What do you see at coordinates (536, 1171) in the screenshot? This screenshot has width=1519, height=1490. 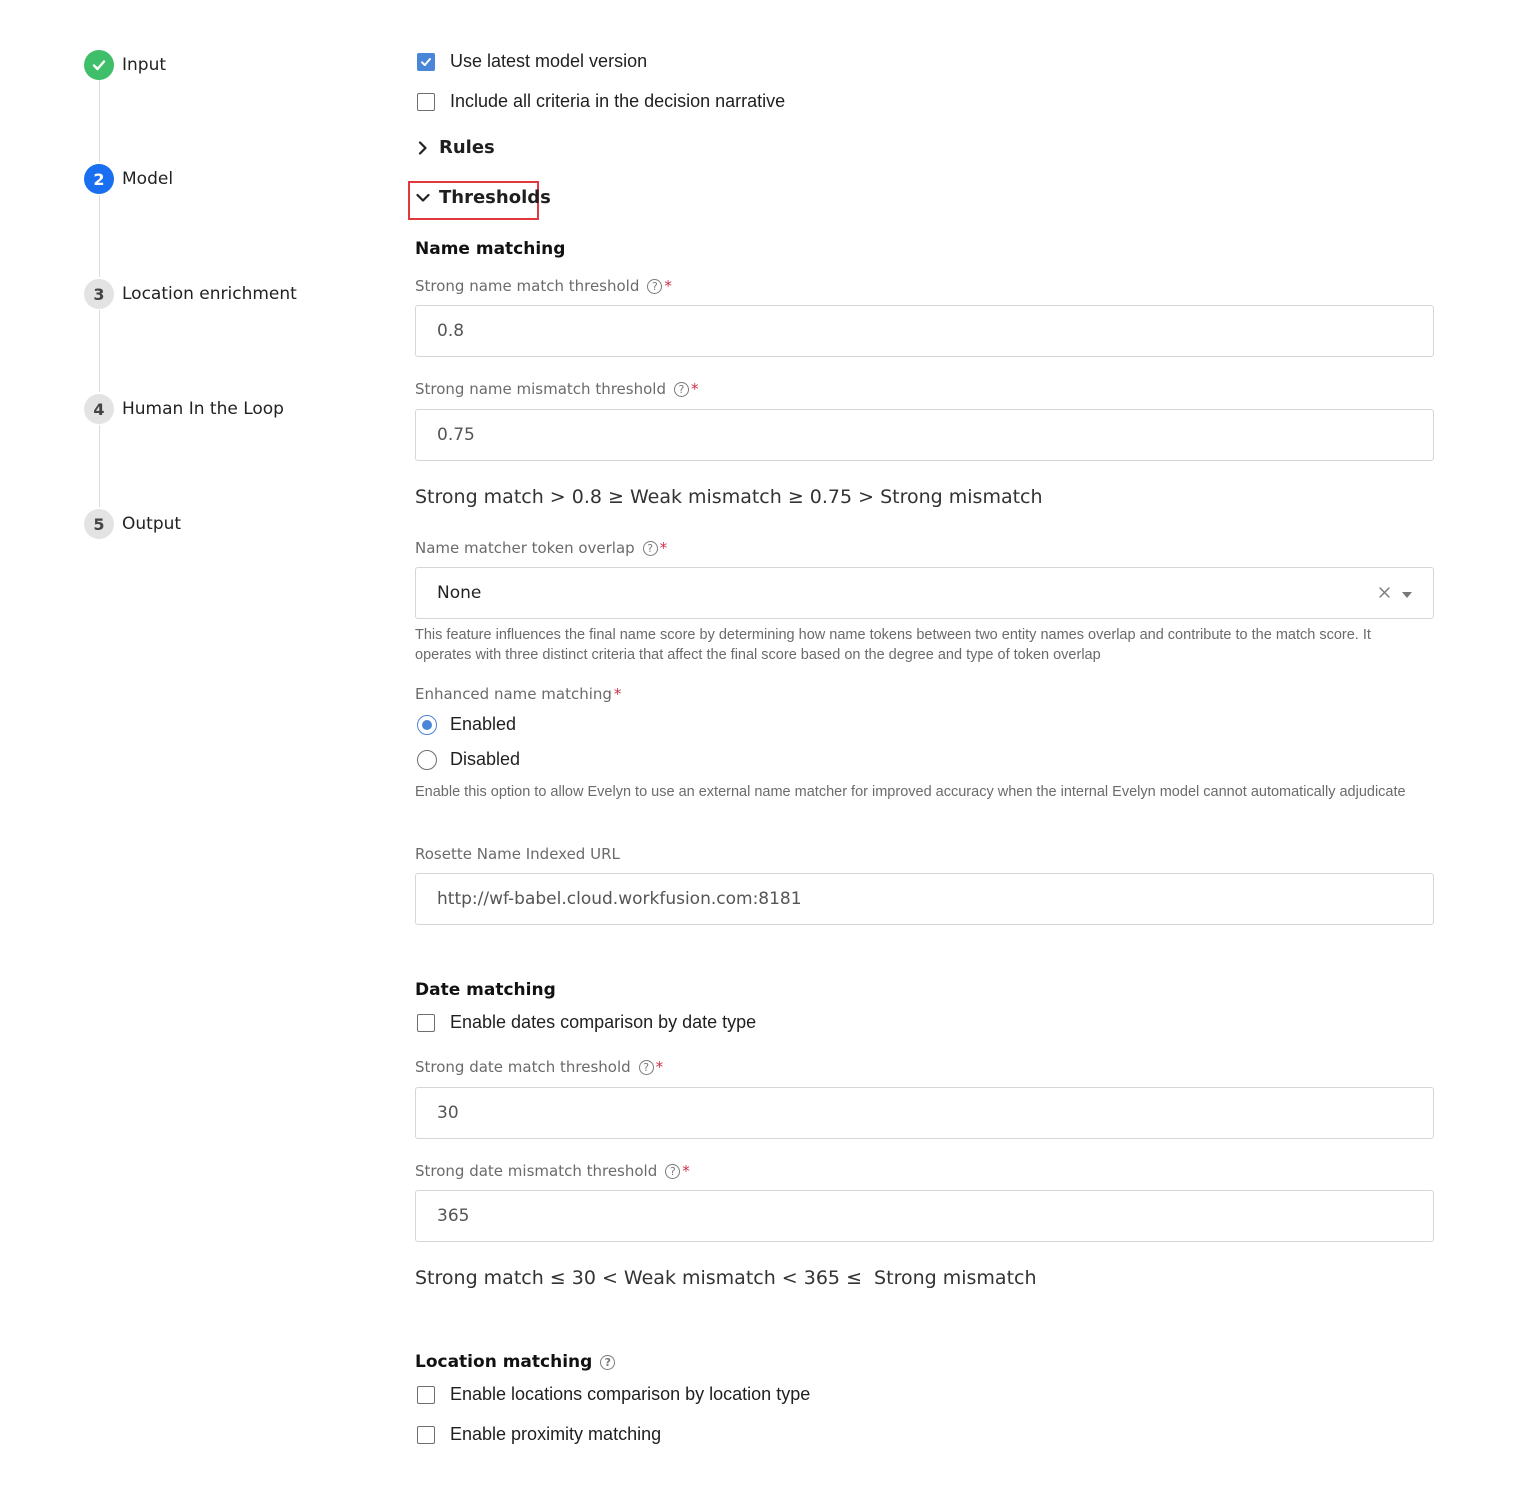 I see `field-label-text: Strong date mismatch threshold` at bounding box center [536, 1171].